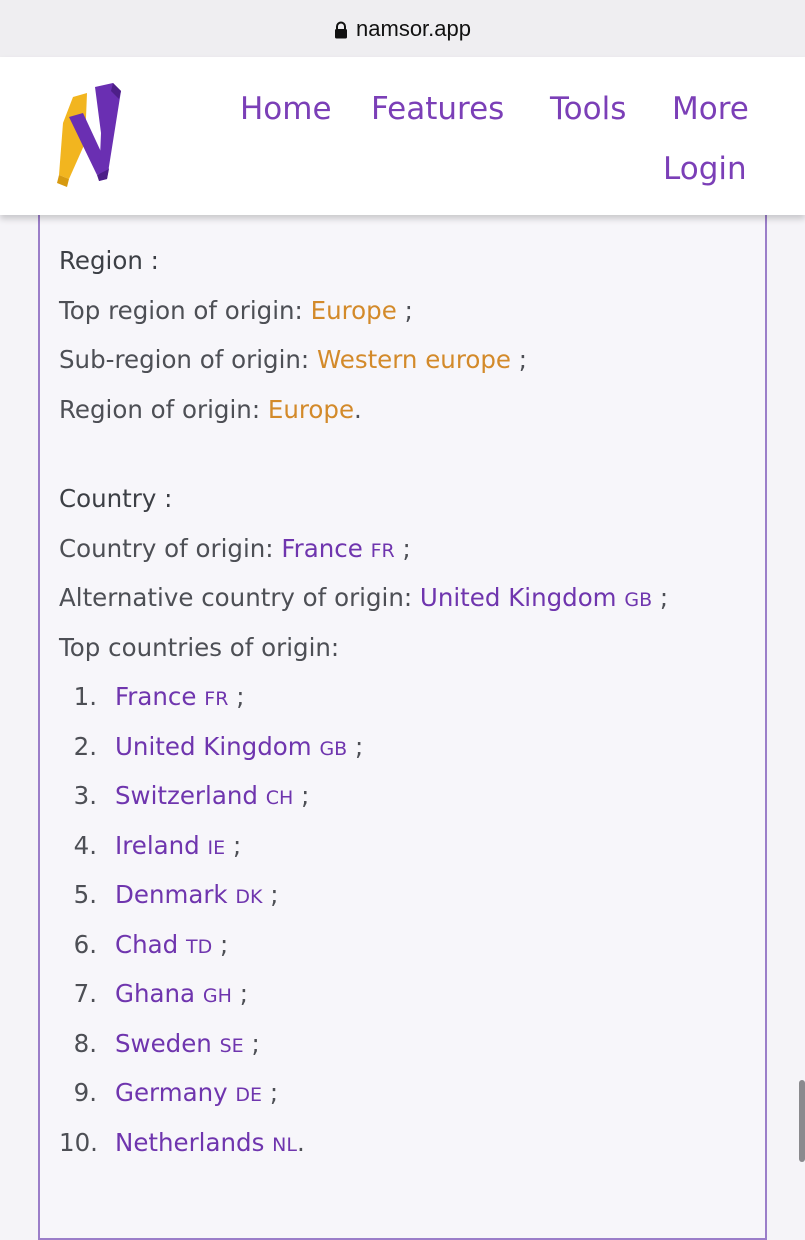  Describe the element at coordinates (156, 696) in the screenshot. I see `country-name: France` at that location.